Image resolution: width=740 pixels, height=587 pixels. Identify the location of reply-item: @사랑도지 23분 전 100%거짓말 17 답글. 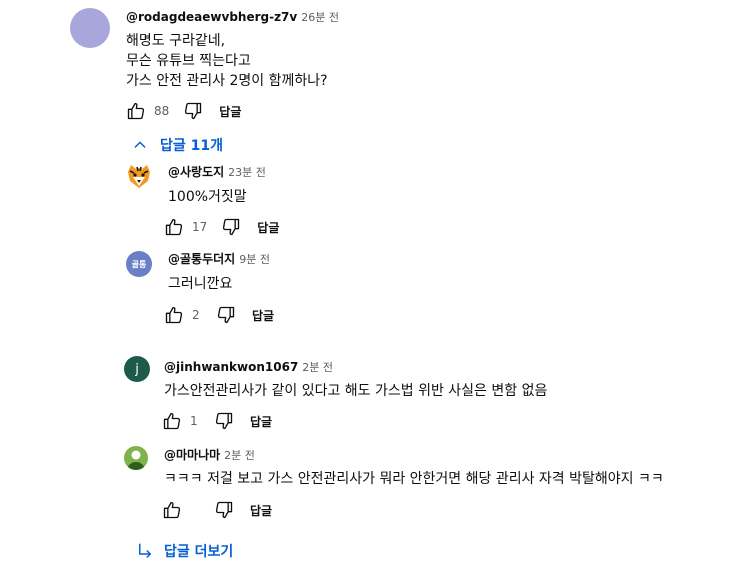
(370, 200).